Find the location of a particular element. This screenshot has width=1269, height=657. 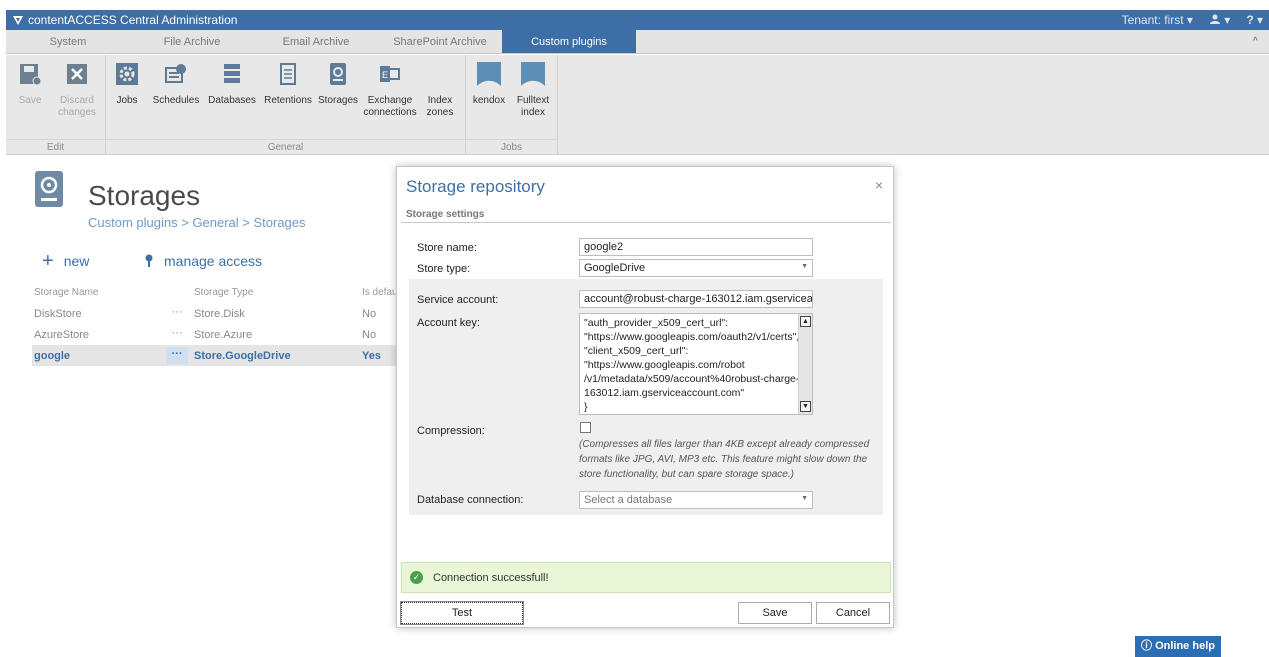

svg-text: E is located at coordinates (385, 75).